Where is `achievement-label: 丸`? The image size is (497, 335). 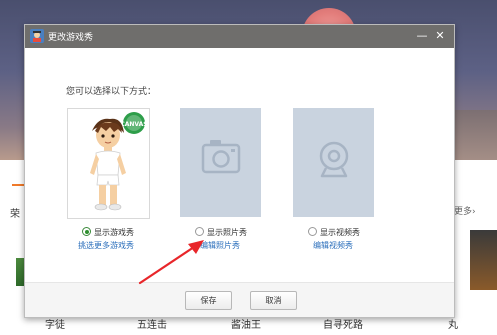 achievement-label: 丸 is located at coordinates (453, 325).